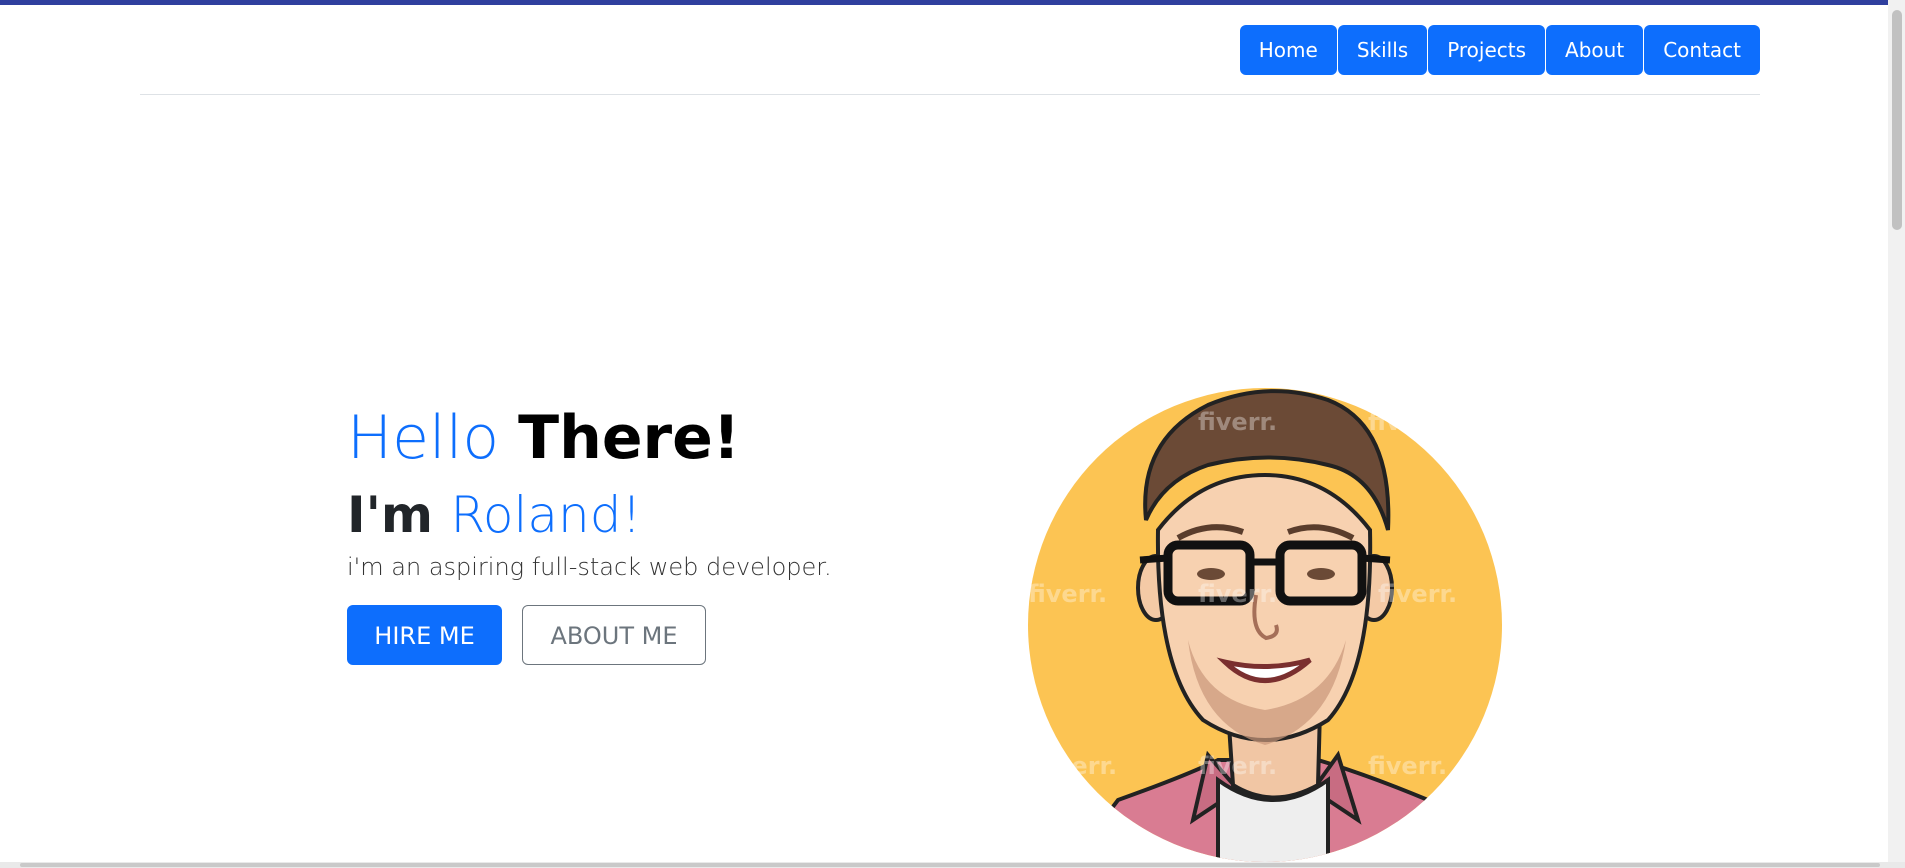 Image resolution: width=1905 pixels, height=868 pixels. What do you see at coordinates (1487, 50) in the screenshot?
I see `nav-projects-button: Projects` at bounding box center [1487, 50].